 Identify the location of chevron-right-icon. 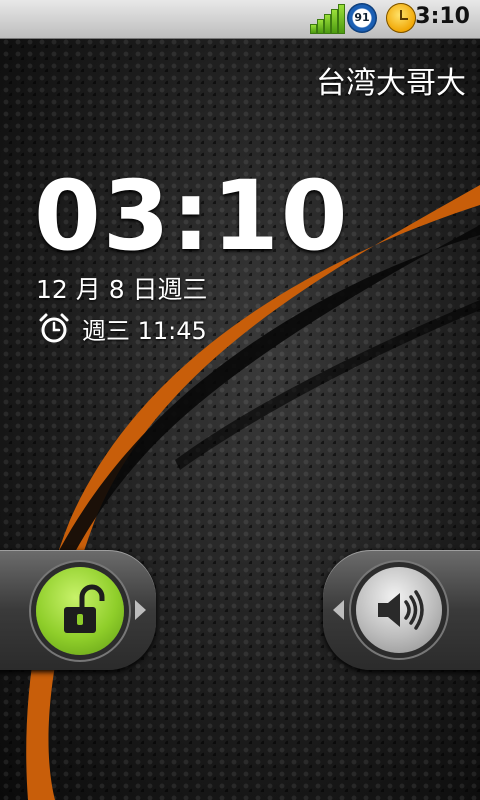
(140, 610).